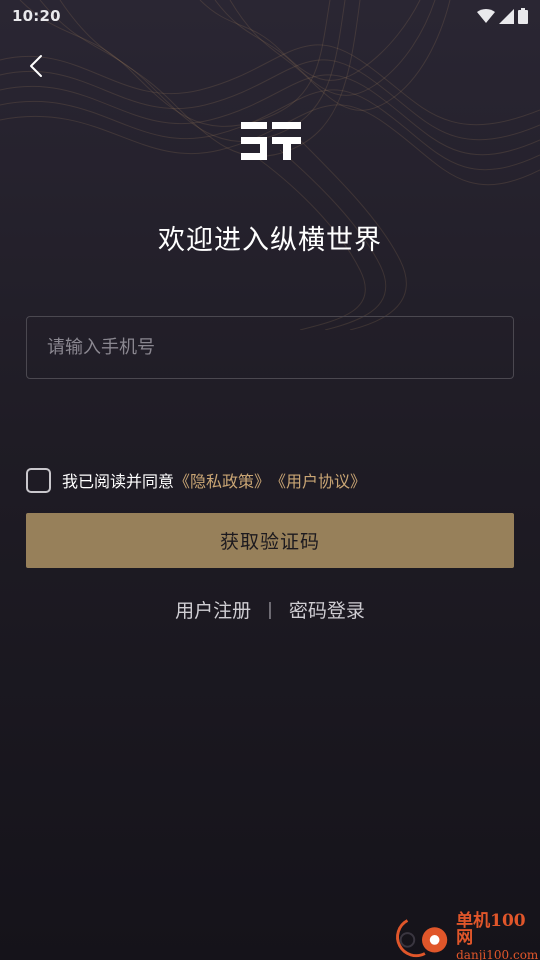 Image resolution: width=540 pixels, height=960 pixels. What do you see at coordinates (491, 929) in the screenshot?
I see `watermark-title: 单机100网` at bounding box center [491, 929].